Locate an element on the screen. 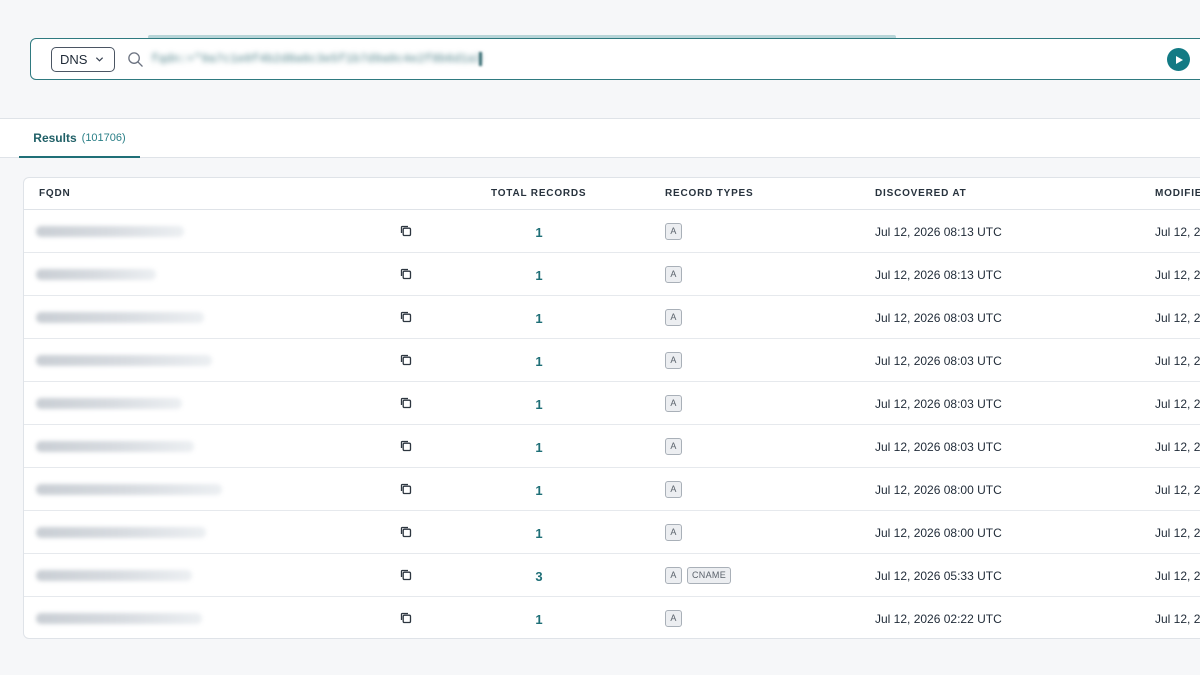 The image size is (1200, 675). search-icon is located at coordinates (135, 59).